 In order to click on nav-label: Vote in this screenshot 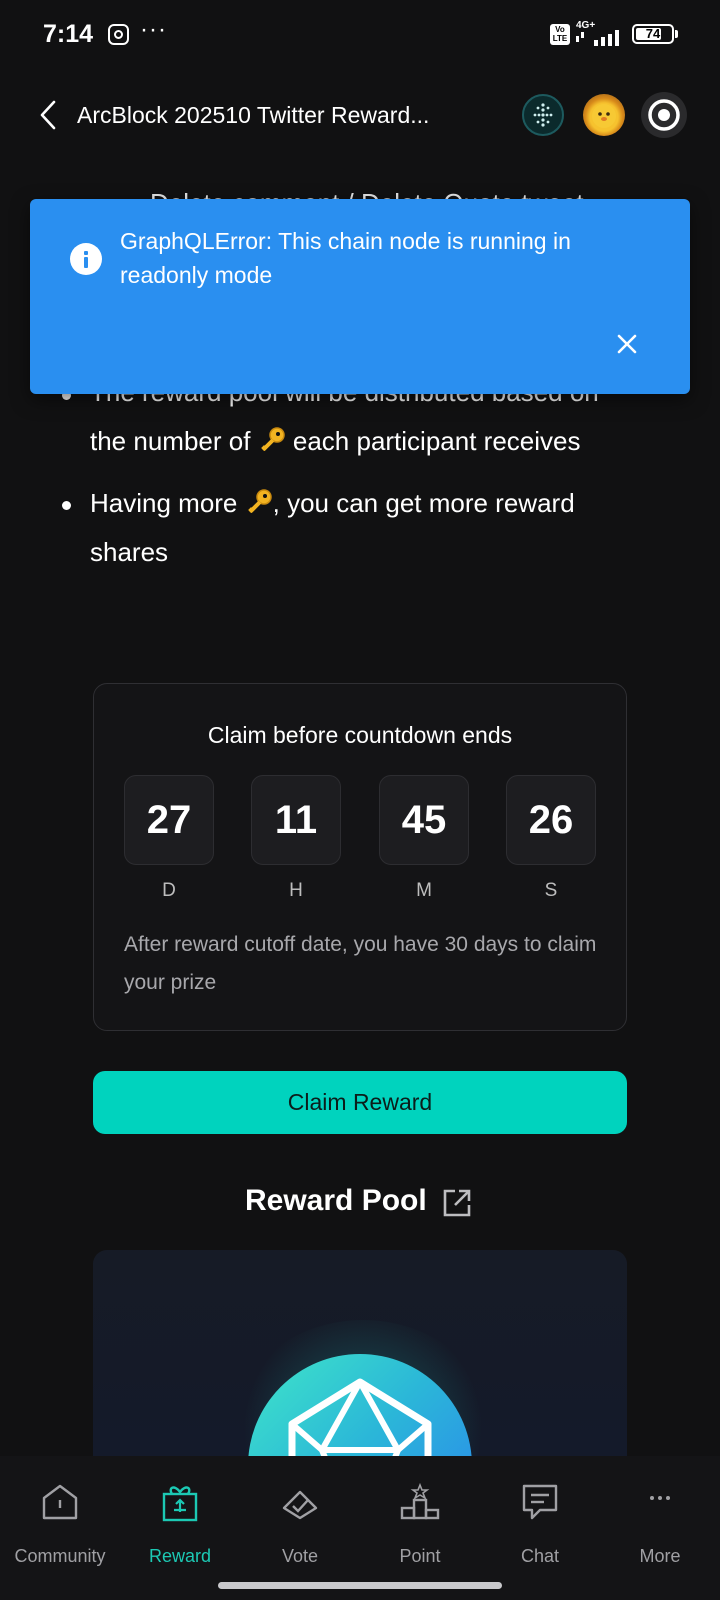, I will do `click(300, 1556)`.